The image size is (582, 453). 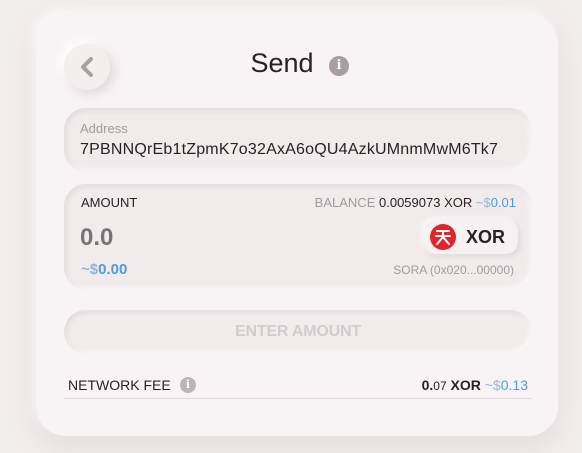 I want to click on token-address: SORA (0x020...00000), so click(x=453, y=270).